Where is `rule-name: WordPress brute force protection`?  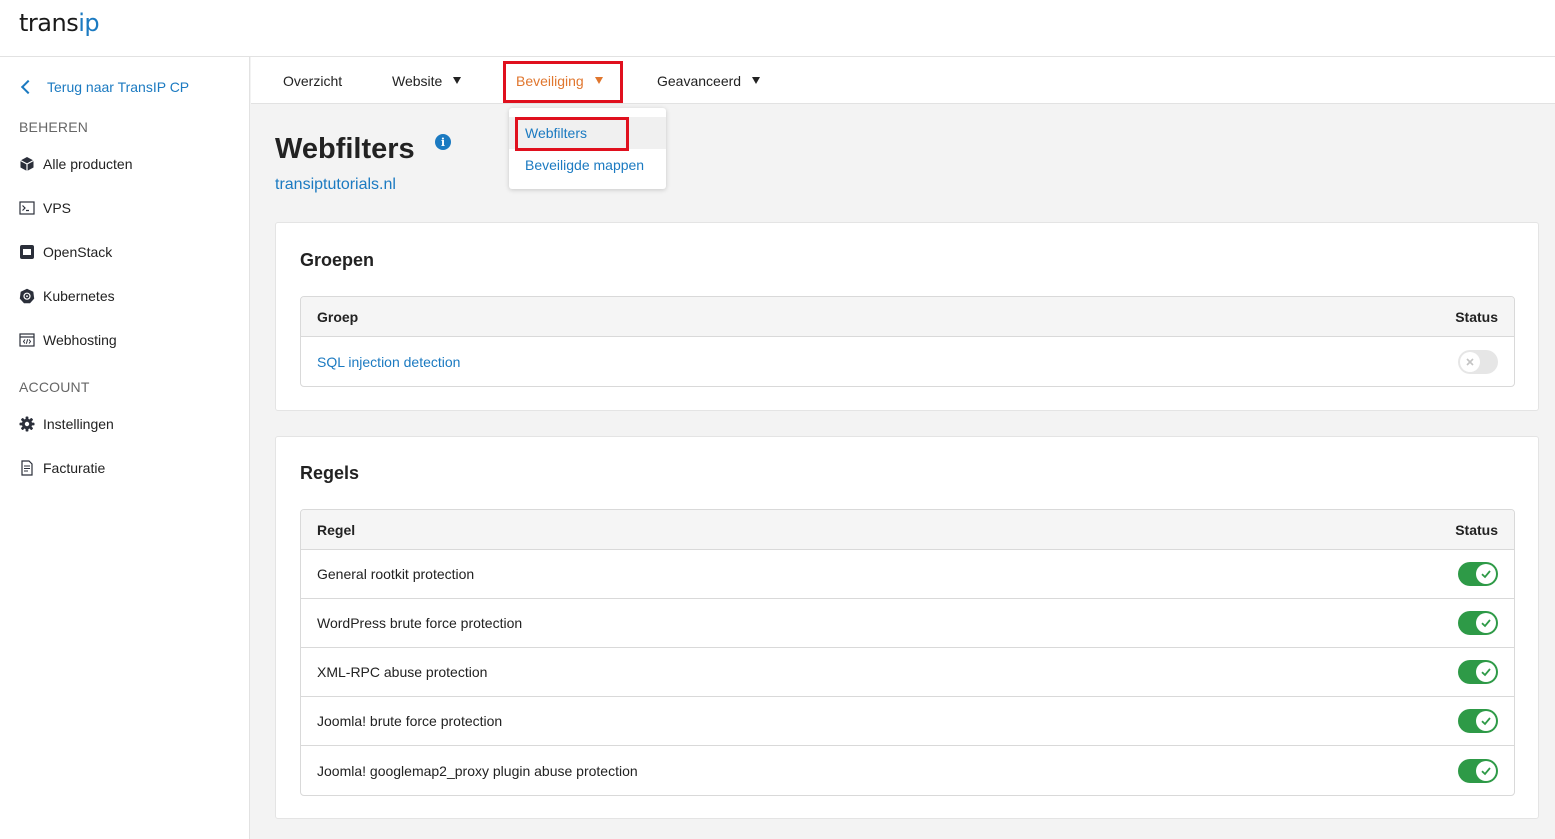 rule-name: WordPress brute force protection is located at coordinates (420, 623).